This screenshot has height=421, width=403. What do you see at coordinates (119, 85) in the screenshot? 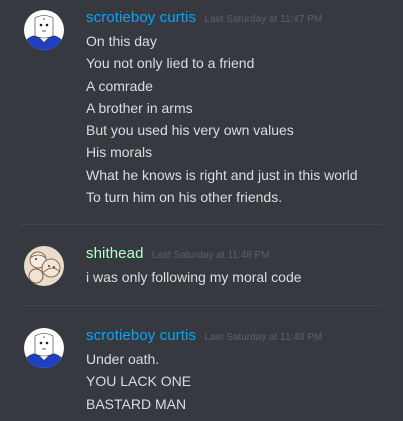
I see `message-line: A comrade` at bounding box center [119, 85].